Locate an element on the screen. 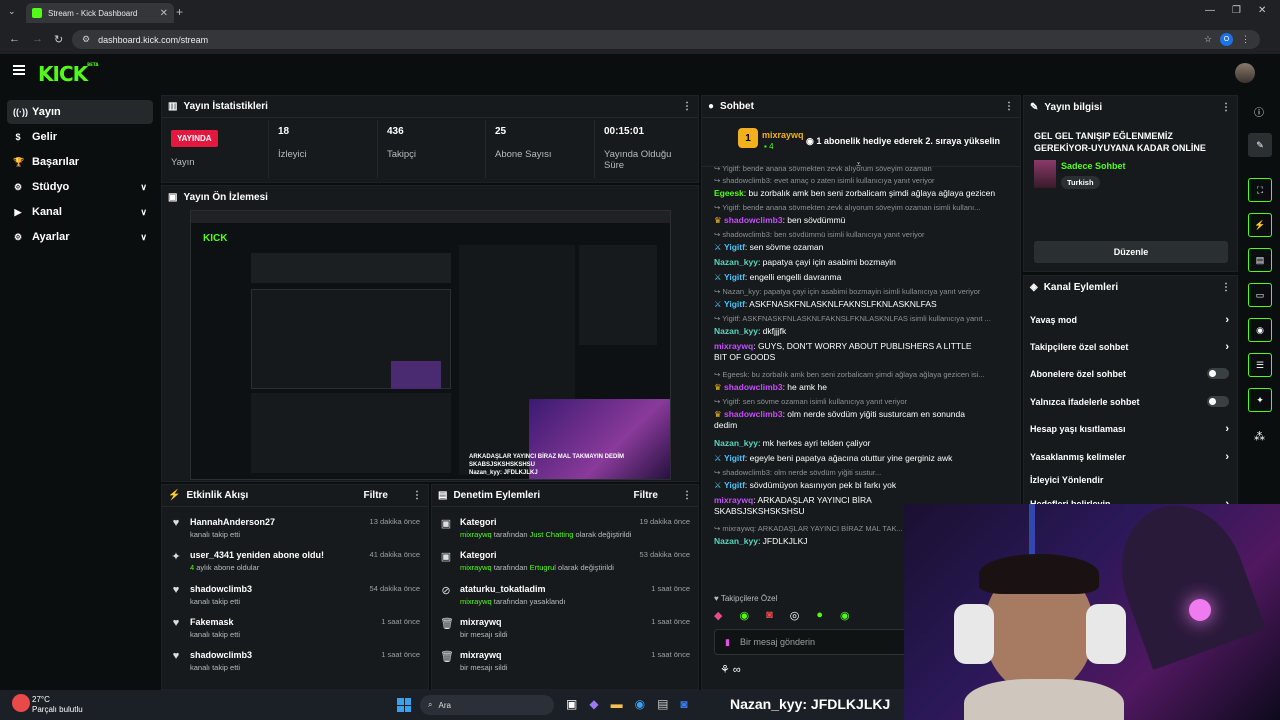 Image resolution: width=1280 pixels, height=720 pixels. sidebar-item-ayarlar: ⚙ Ayarlar ∨ is located at coordinates (80, 237).